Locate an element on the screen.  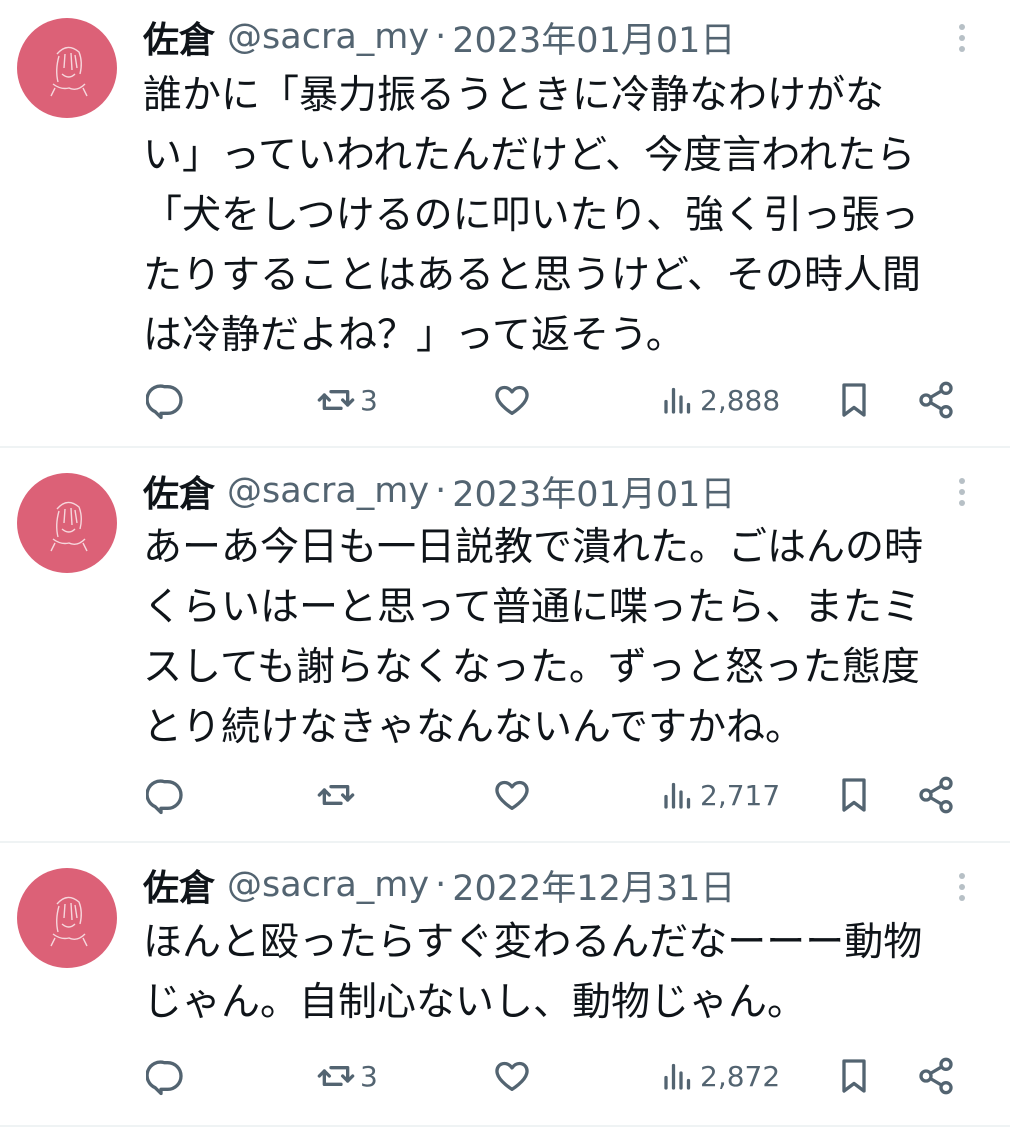
tweet-text-line: あーあ今日も一日説教で潰れた。ごはんの時 is located at coordinates (533, 547).